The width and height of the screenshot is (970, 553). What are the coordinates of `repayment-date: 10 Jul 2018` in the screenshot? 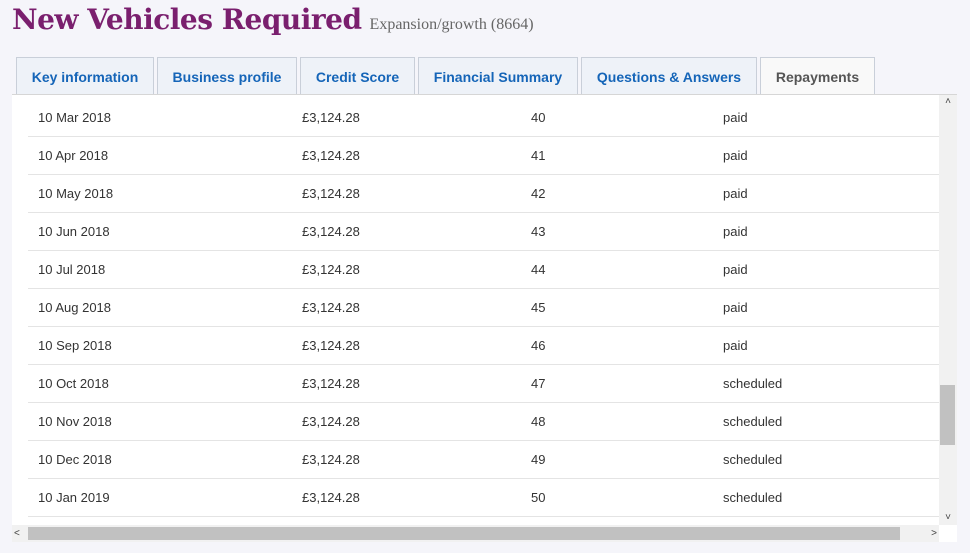 It's located at (72, 269).